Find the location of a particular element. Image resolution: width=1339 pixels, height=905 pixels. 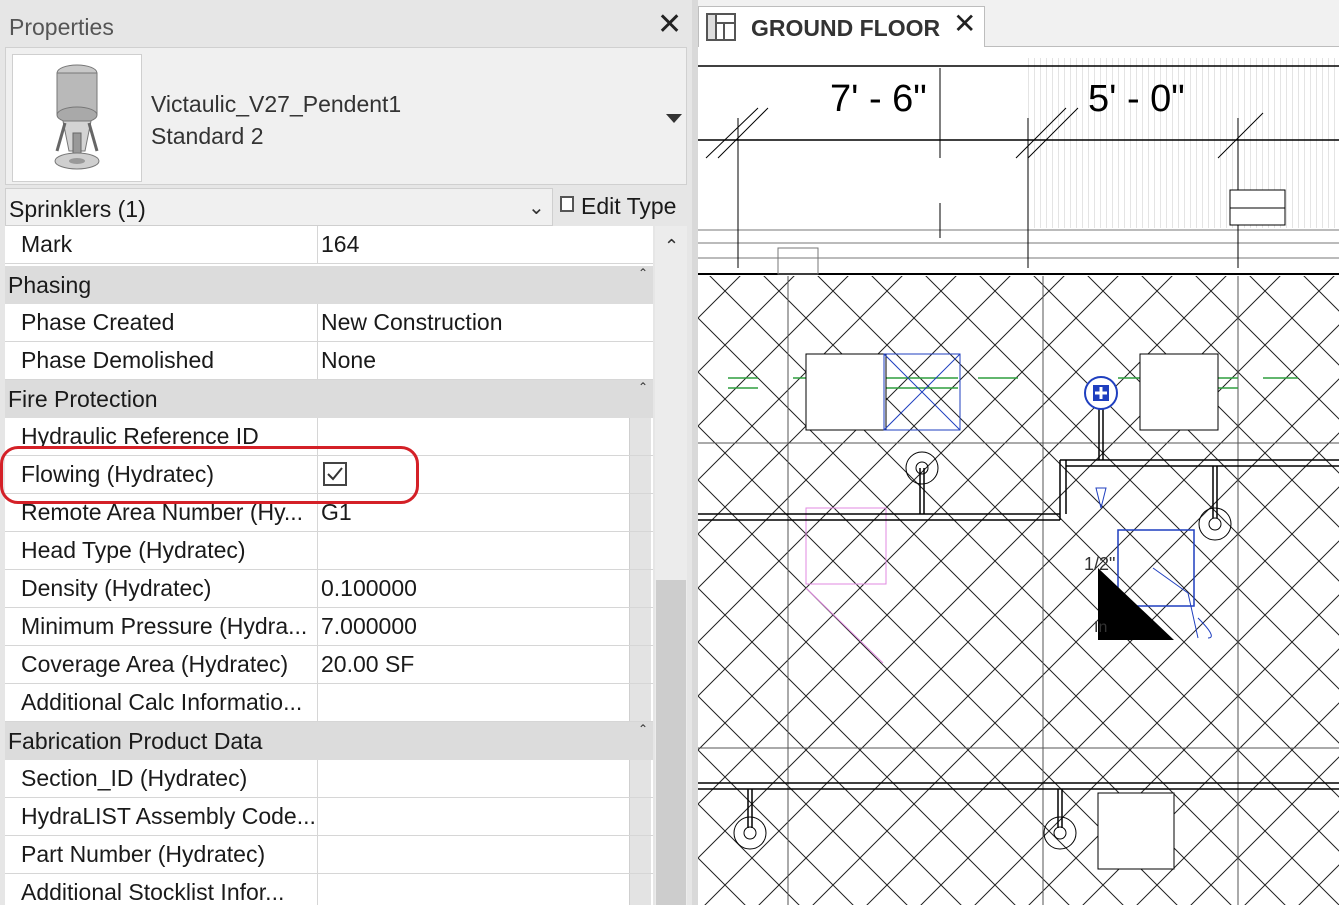

row-part-number: Part Number (Hydratec) is located at coordinates (329, 855).